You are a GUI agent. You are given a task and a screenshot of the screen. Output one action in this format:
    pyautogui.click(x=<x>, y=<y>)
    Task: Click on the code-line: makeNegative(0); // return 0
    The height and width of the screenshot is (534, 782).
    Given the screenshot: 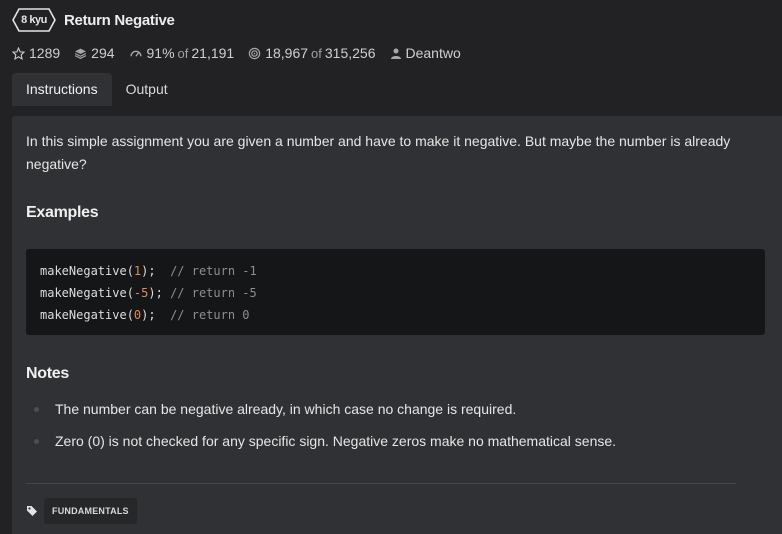 What is the action you would take?
    pyautogui.click(x=395, y=315)
    